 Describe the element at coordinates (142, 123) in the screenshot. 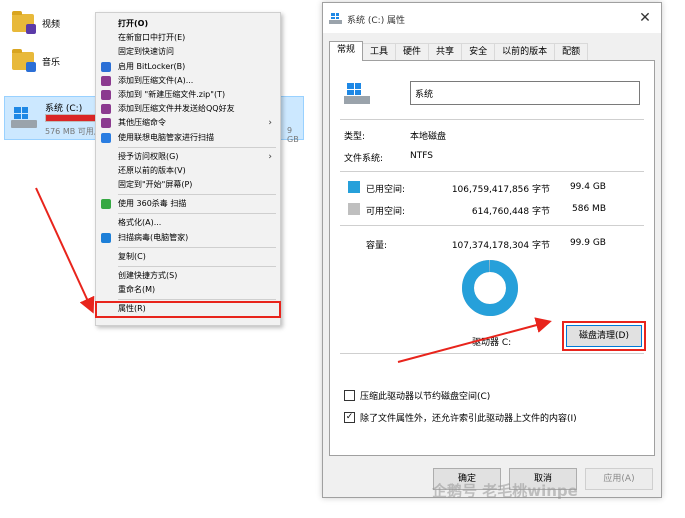

I see `context-menu-item-label: 其他压缩命令` at that location.